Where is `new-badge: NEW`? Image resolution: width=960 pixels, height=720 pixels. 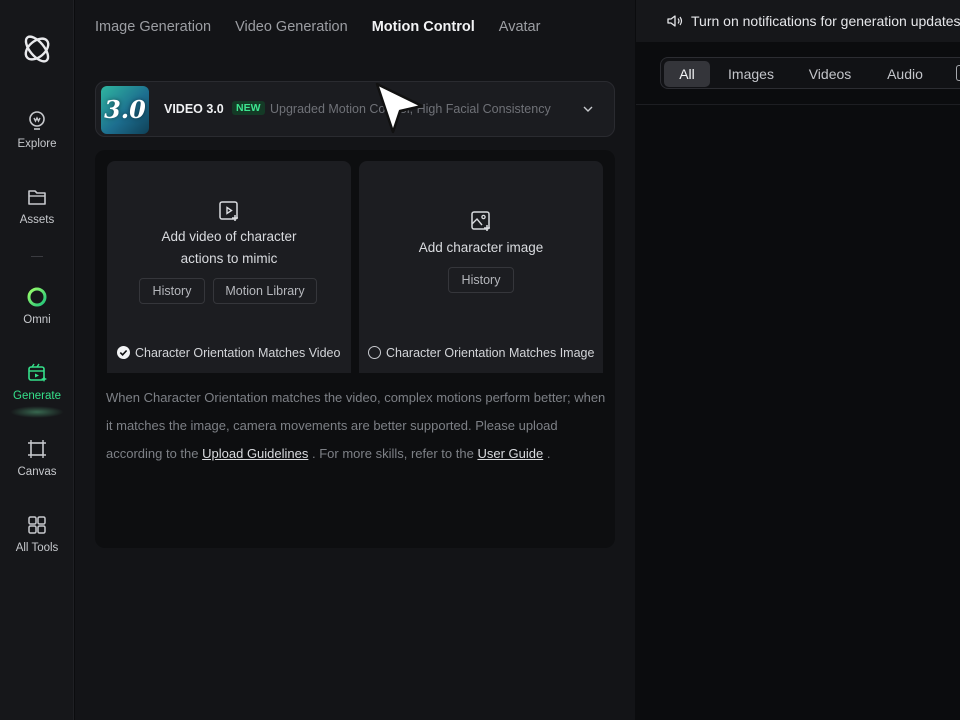 new-badge: NEW is located at coordinates (248, 108).